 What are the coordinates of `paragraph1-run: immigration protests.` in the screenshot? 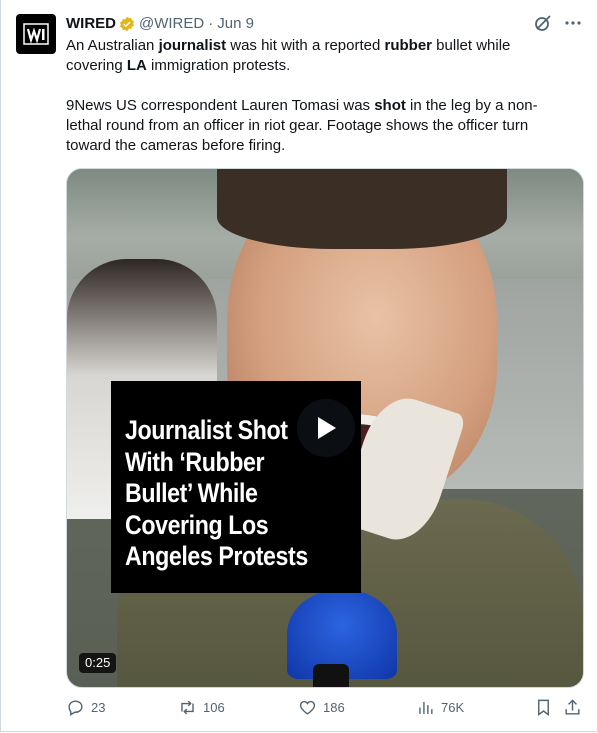 It's located at (218, 65).